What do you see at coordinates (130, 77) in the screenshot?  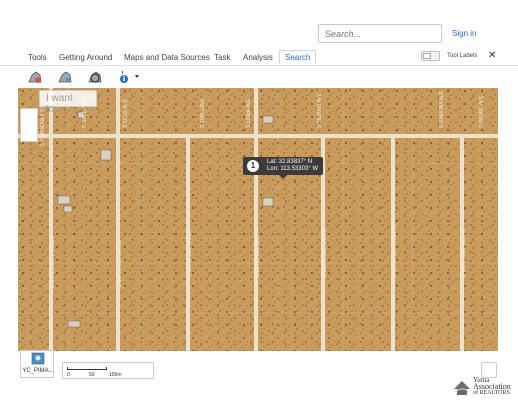 I see `info-dropdown-icon` at bounding box center [130, 77].